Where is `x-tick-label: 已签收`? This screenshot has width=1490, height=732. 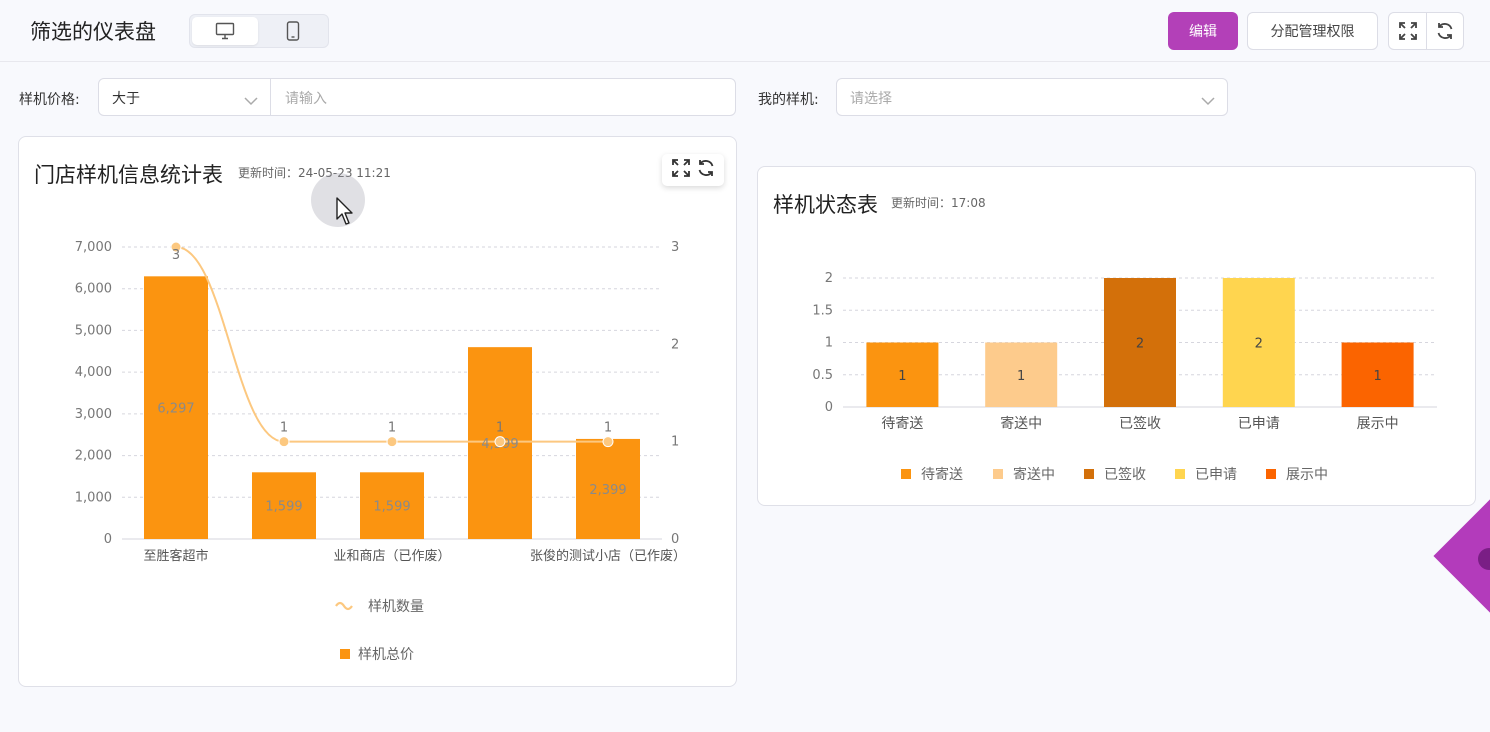
x-tick-label: 已签收 is located at coordinates (1140, 423).